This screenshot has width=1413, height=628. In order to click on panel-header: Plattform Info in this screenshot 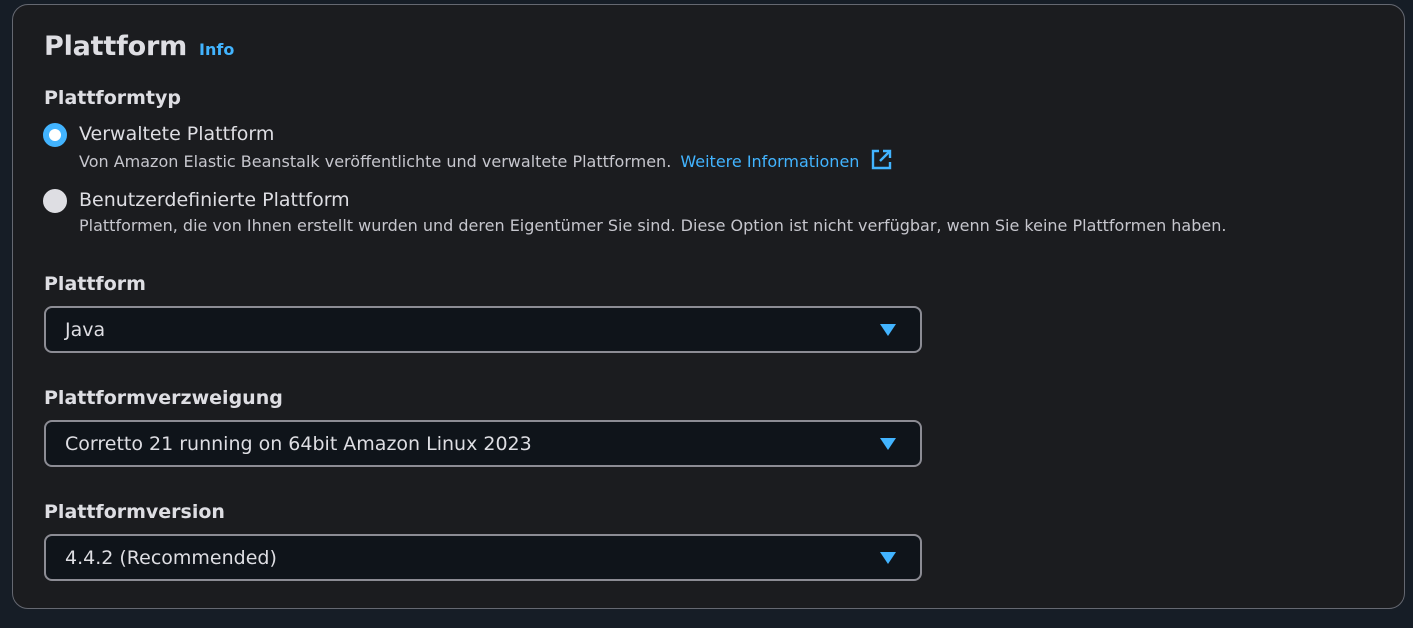, I will do `click(139, 46)`.